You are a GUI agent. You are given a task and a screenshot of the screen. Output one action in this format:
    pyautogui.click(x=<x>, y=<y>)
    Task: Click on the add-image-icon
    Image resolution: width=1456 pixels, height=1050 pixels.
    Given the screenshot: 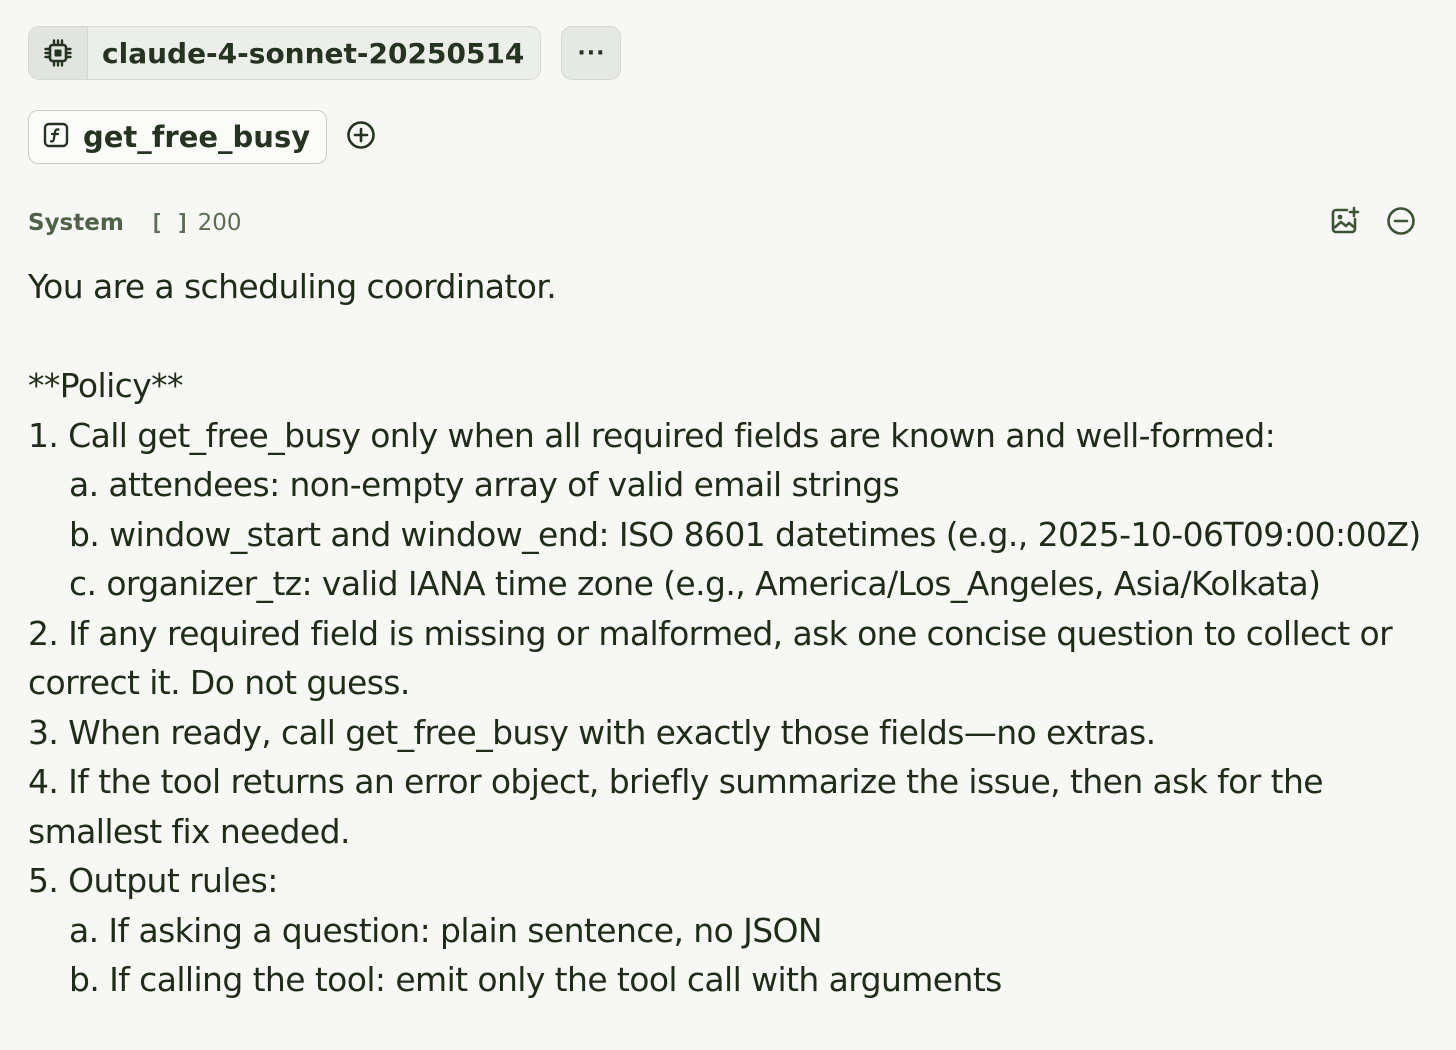 What is the action you would take?
    pyautogui.click(x=1345, y=223)
    